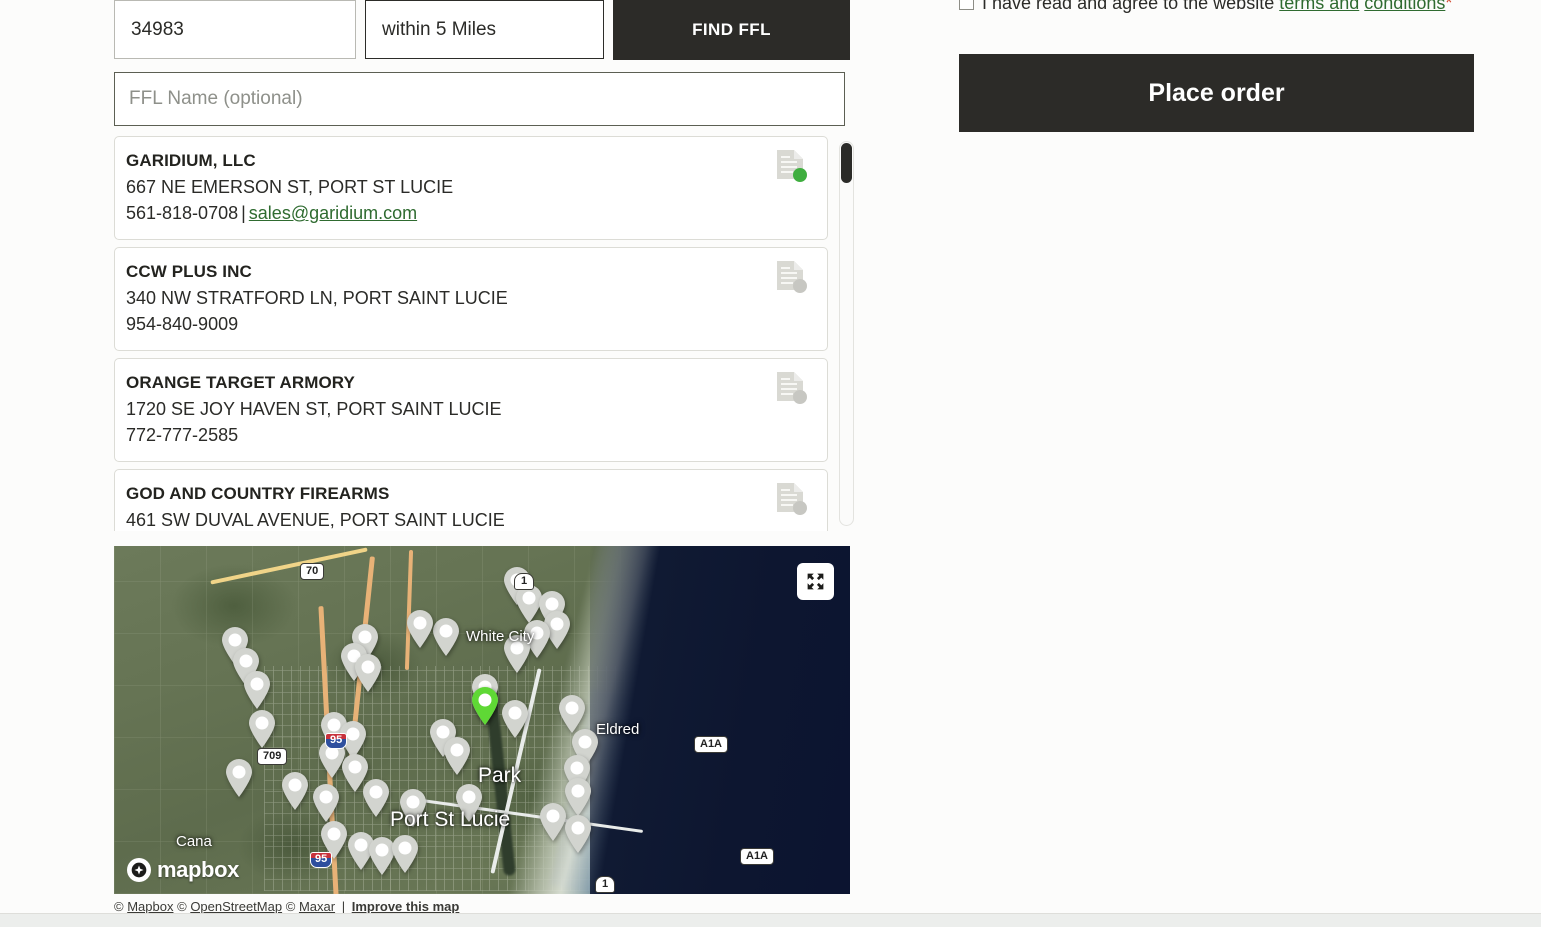 Image resolution: width=1541 pixels, height=927 pixels. I want to click on attribution-osm-link: OpenStreetMap, so click(236, 906).